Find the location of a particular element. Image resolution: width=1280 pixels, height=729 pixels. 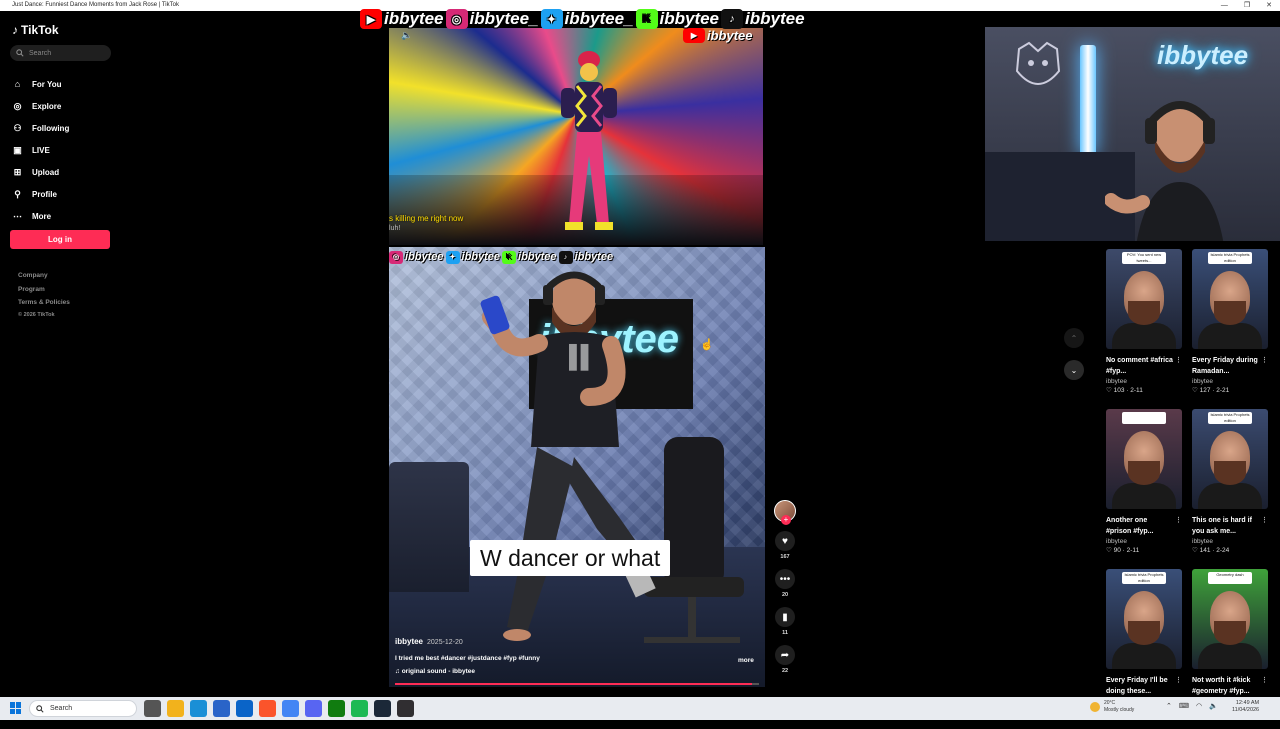

nav-label: Following is located at coordinates (51, 128).